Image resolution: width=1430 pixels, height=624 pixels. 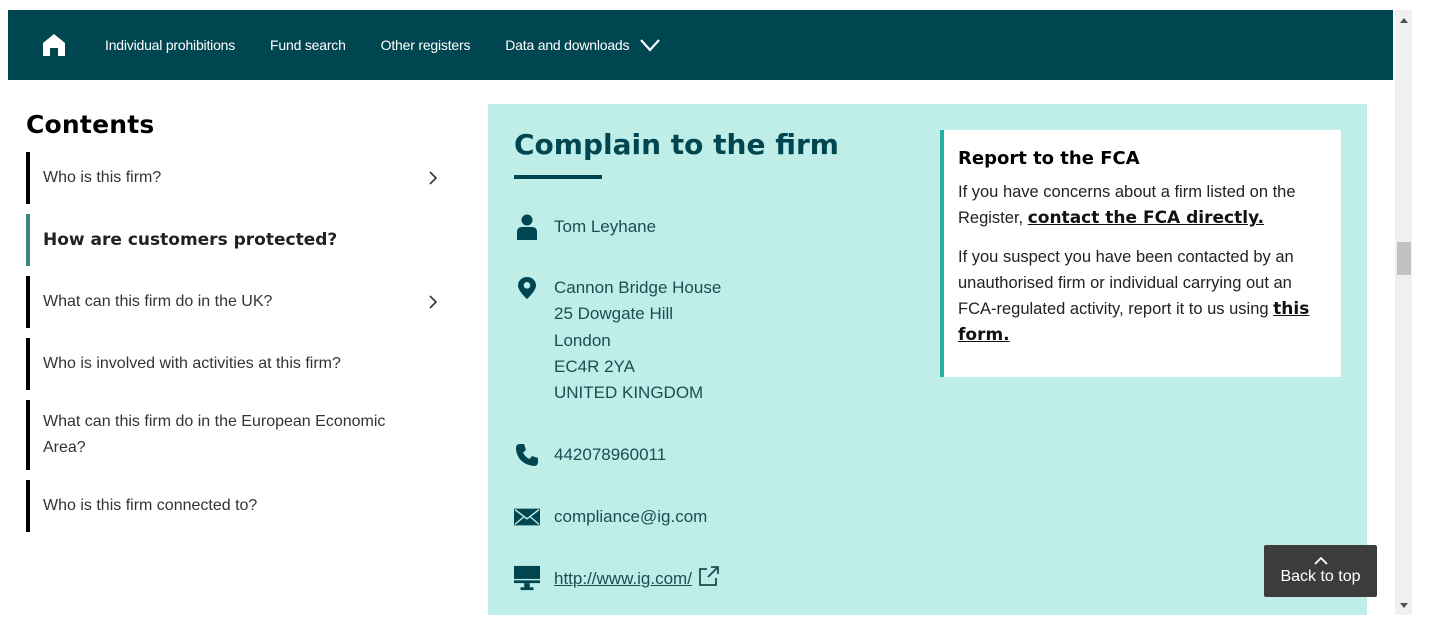 I want to click on nav-link-data-and-downloads-label: Data and downloads, so click(x=567, y=45).